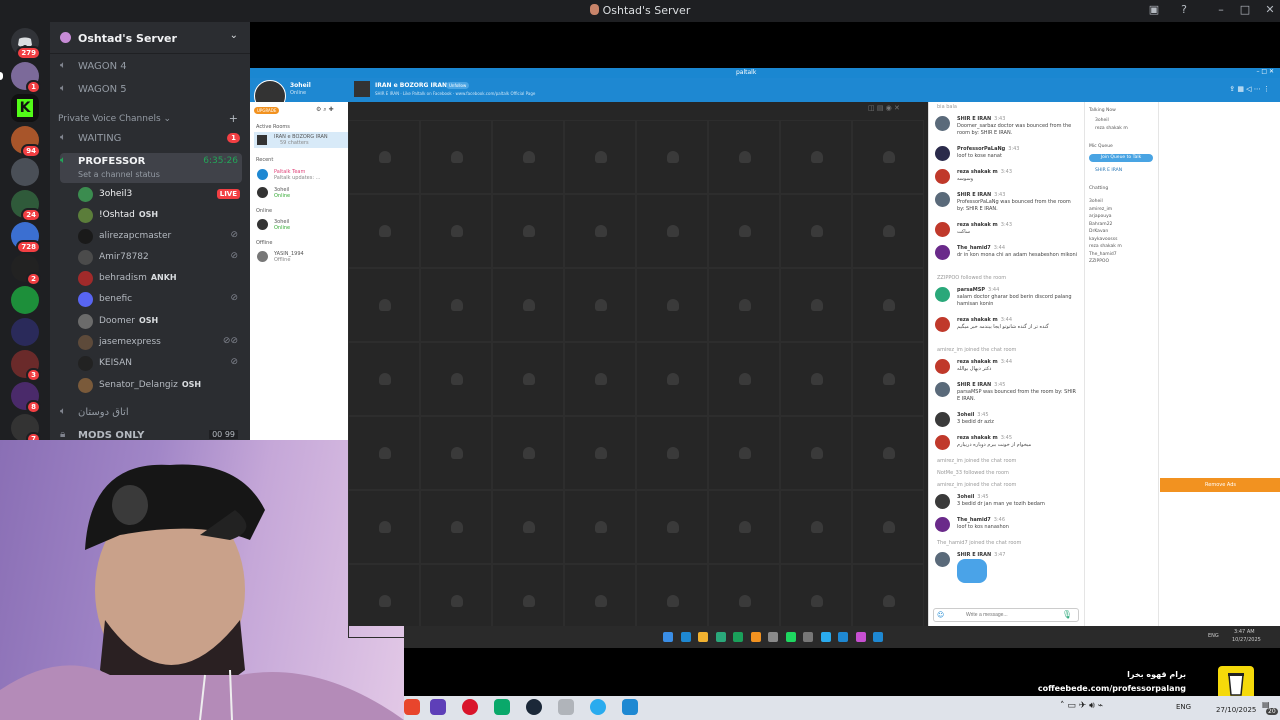  I want to click on active-room-item: IRAN e BOZORG IRAN 59 chatters, so click(301, 140).